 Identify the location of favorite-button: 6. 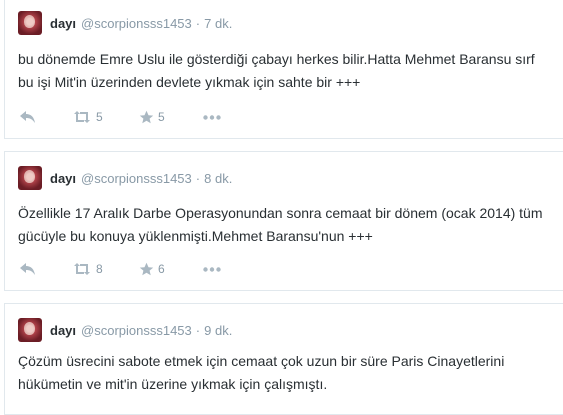
(171, 269).